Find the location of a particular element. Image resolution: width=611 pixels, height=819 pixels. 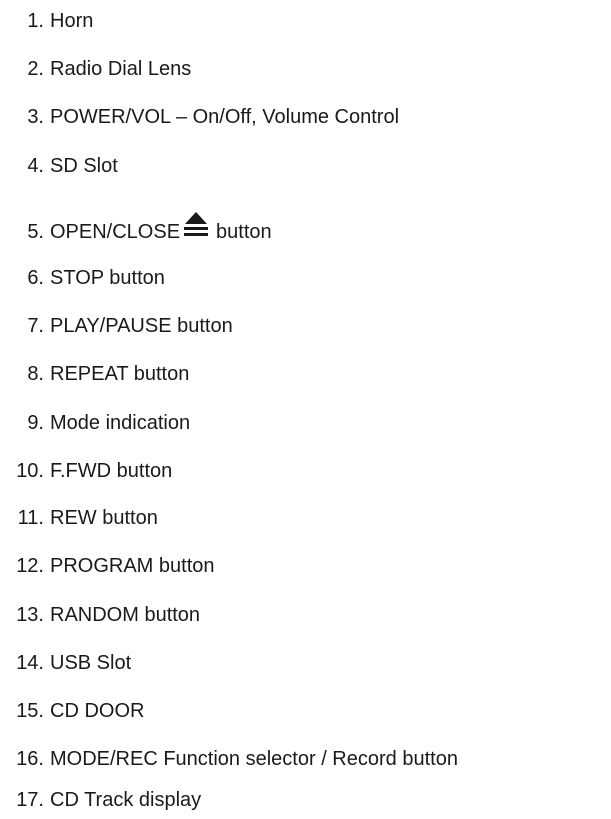

item-label: SD Slot is located at coordinates (84, 166).